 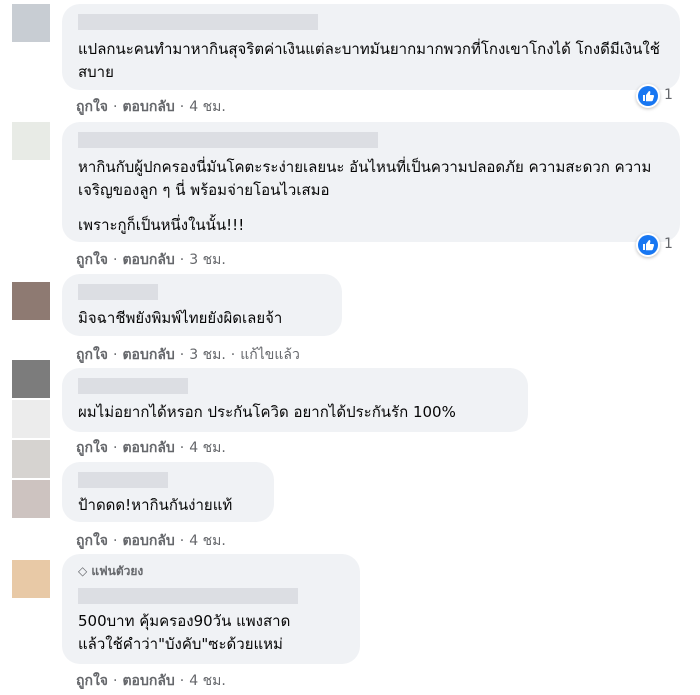 I want to click on comment-bubble: มิจฉาชีพยังพิมพ์ไทยยังผิดเลยจ้า, so click(x=202, y=305).